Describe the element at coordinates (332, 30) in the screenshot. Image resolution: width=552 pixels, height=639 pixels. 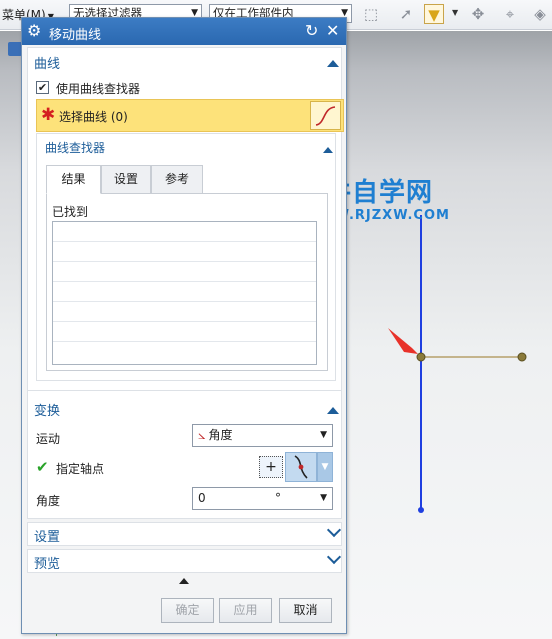
I see `close-icon: ✕` at that location.